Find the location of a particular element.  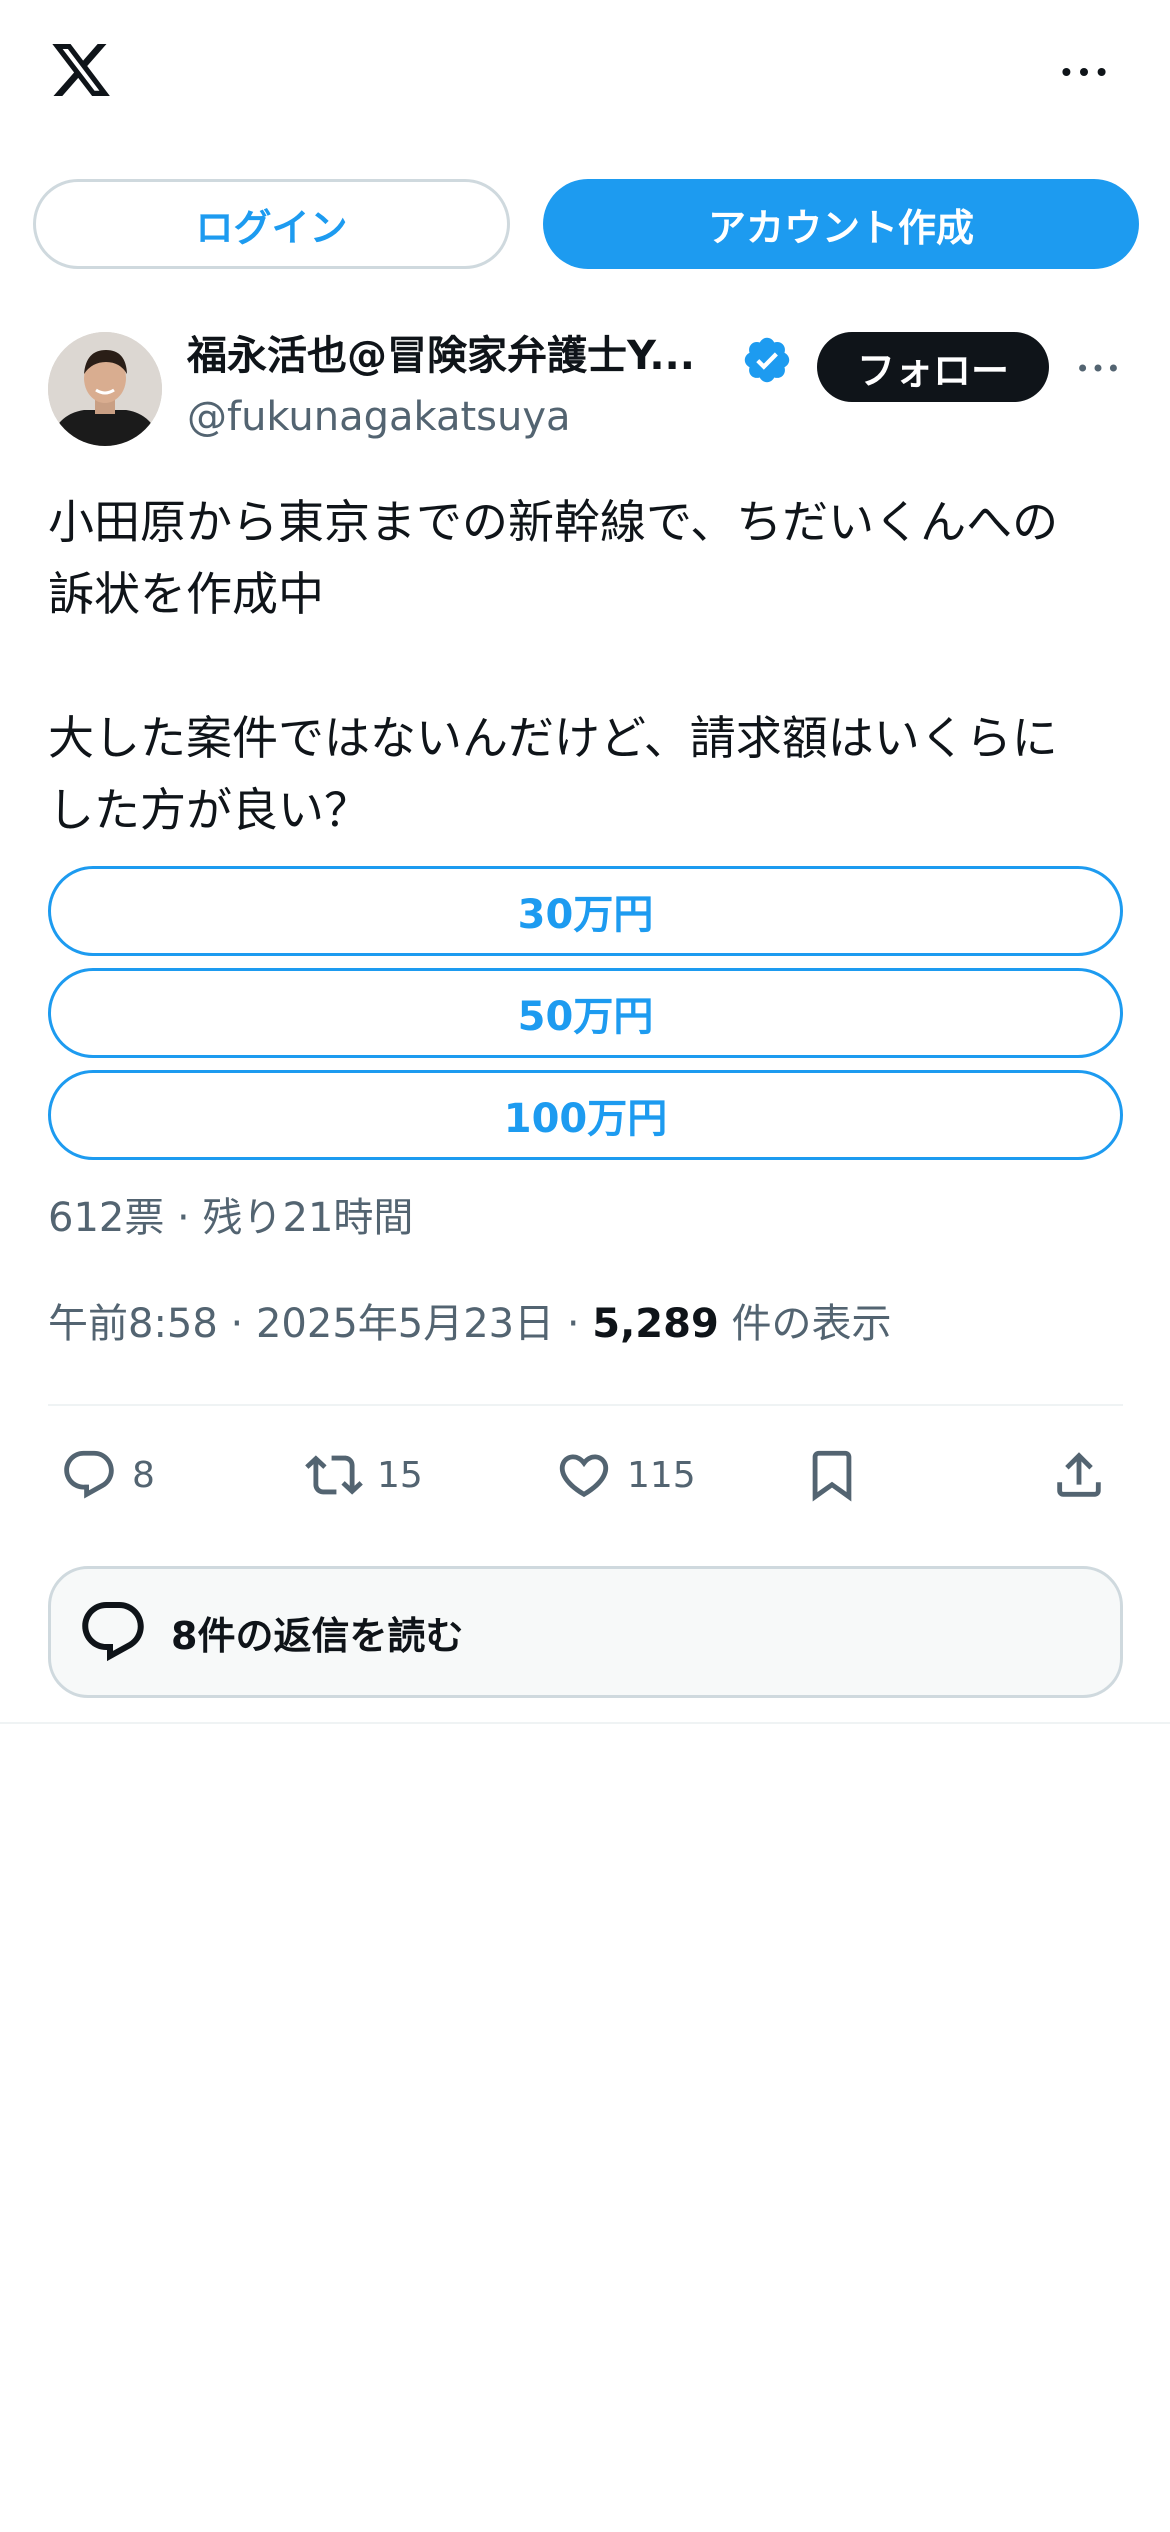

like-count: 115 is located at coordinates (661, 1475).